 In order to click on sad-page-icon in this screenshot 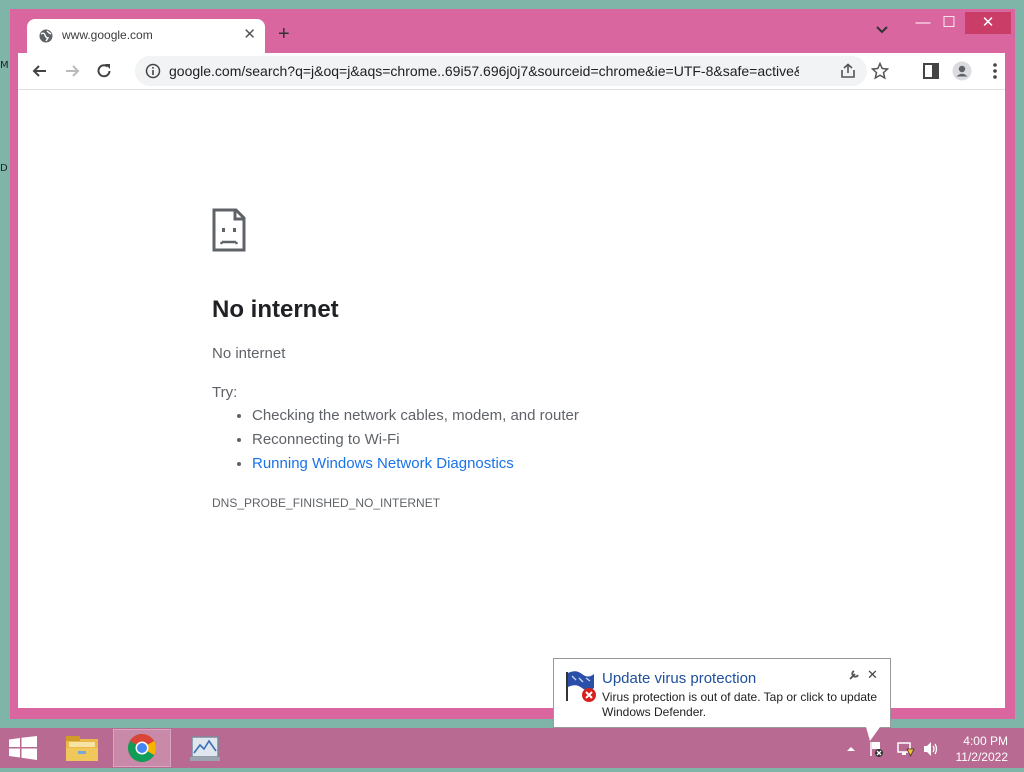, I will do `click(229, 230)`.